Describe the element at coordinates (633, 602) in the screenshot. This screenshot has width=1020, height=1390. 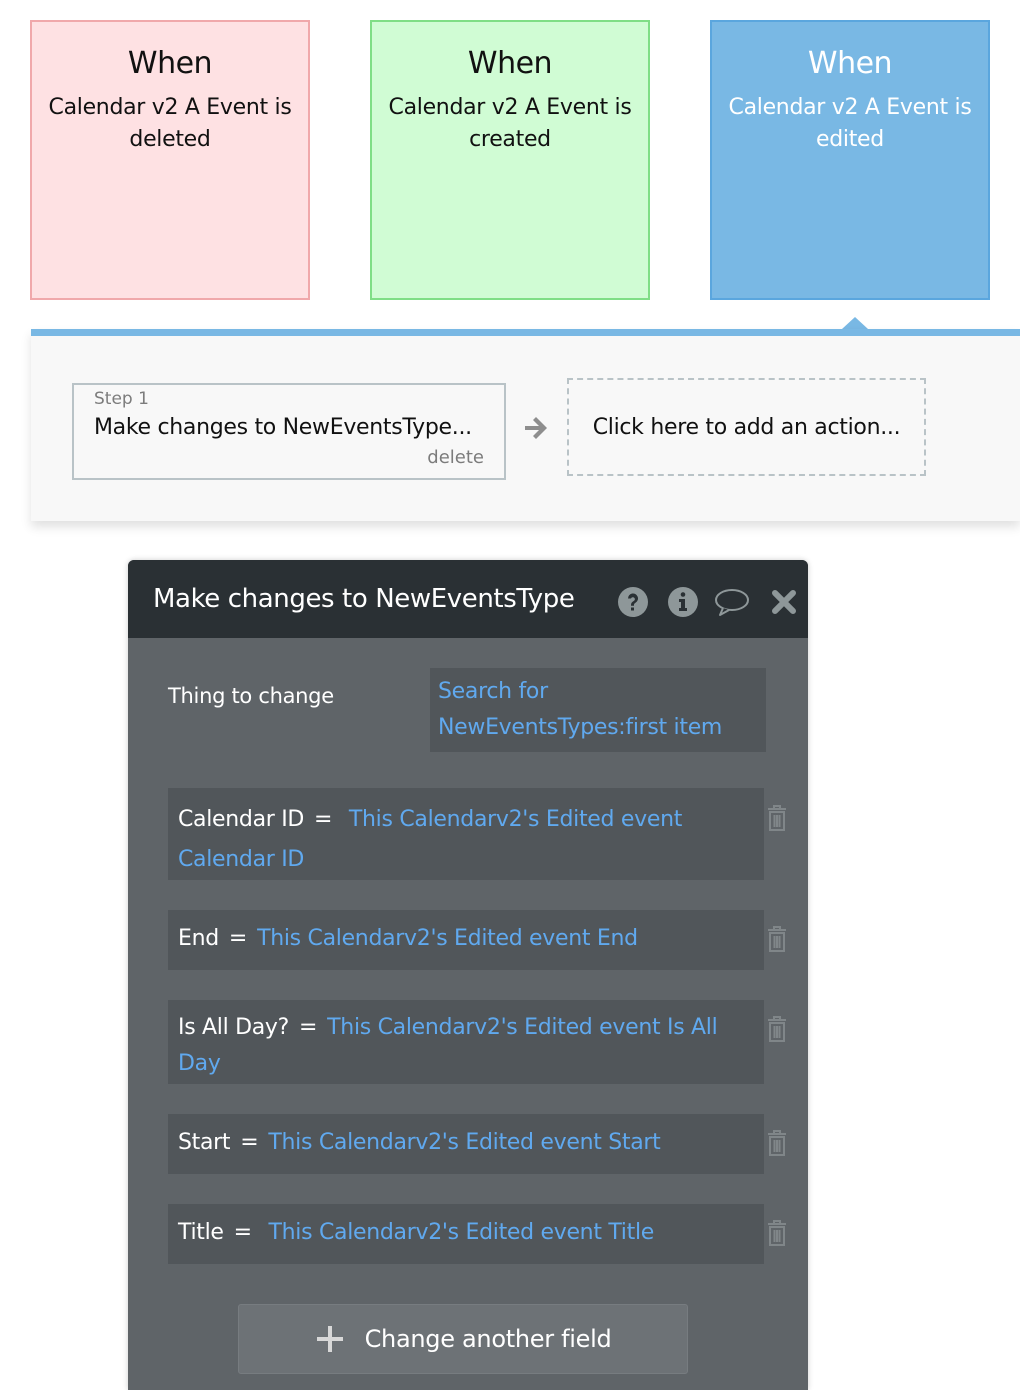
I see `help-icon` at that location.